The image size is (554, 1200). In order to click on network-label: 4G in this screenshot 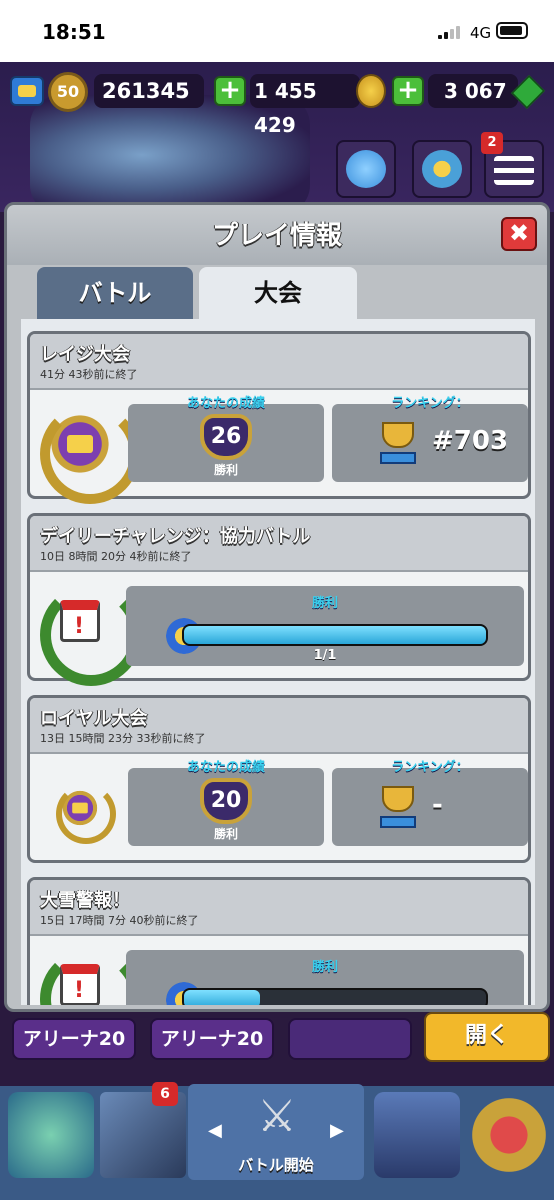, I will do `click(481, 33)`.